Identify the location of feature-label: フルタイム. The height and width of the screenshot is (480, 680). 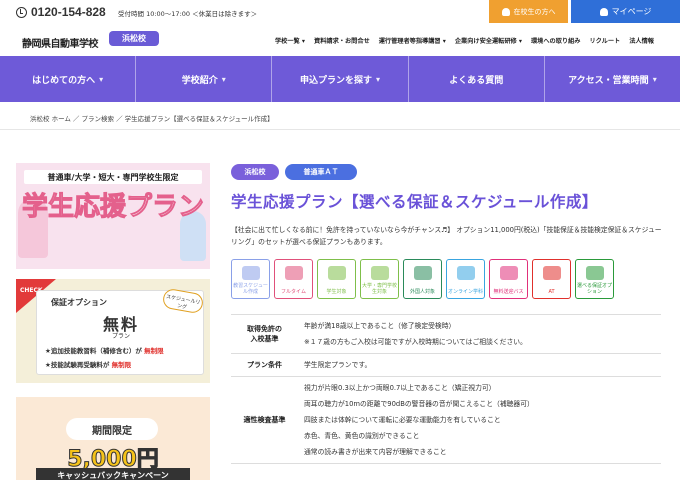
(293, 292).